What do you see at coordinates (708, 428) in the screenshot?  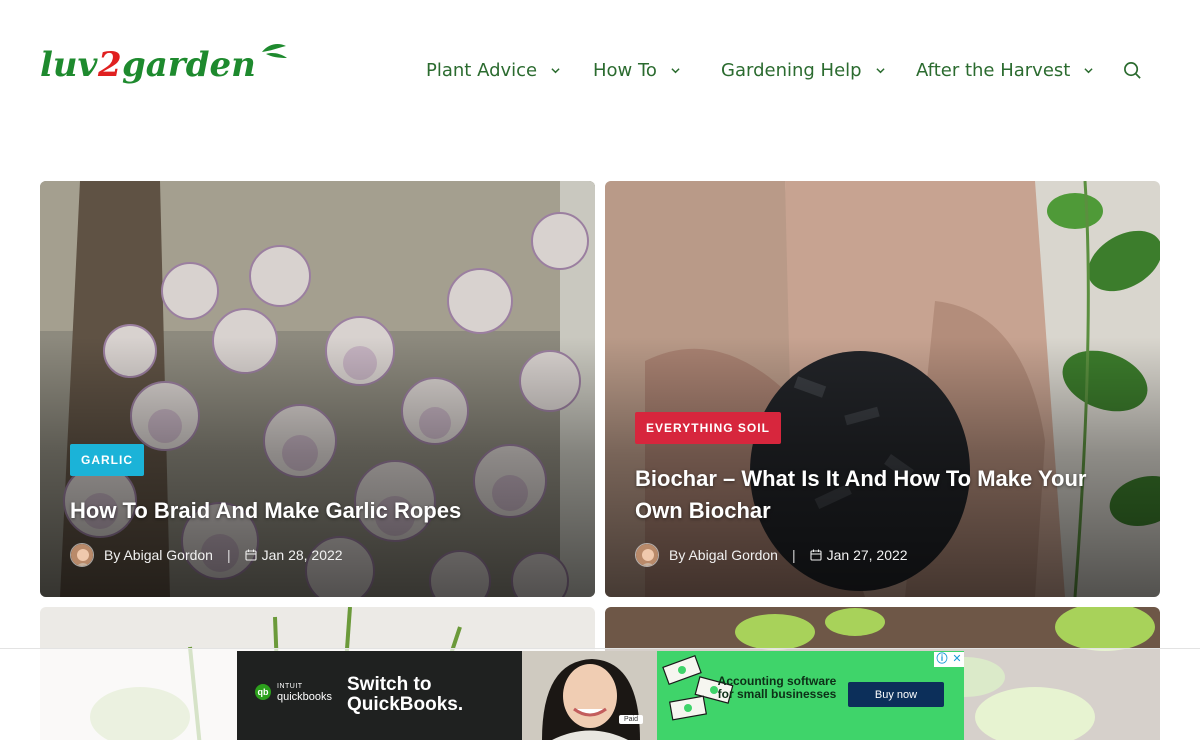 I see `category-badge: EVERYTHING SOIL` at bounding box center [708, 428].